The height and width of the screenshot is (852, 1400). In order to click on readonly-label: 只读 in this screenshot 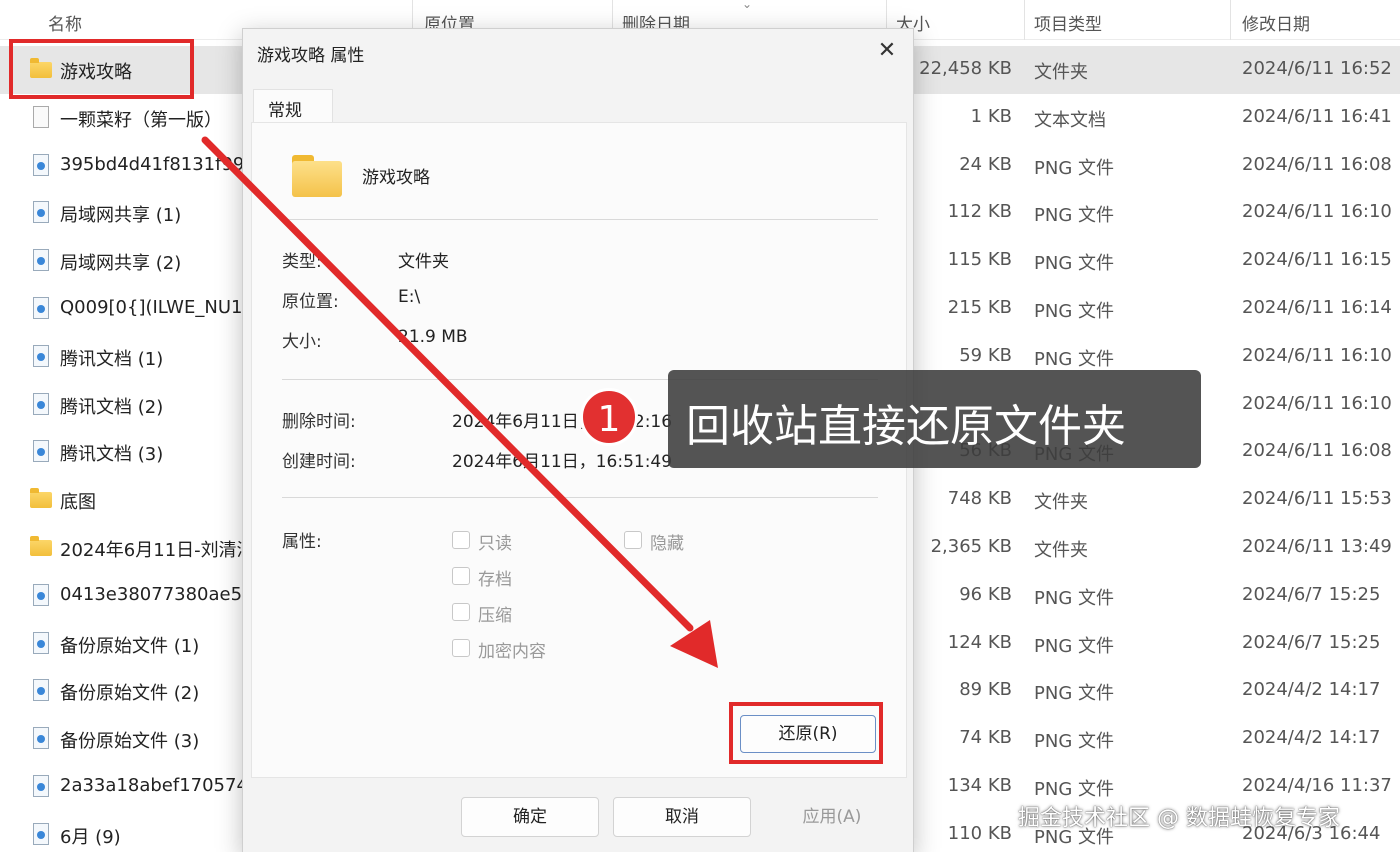, I will do `click(495, 544)`.